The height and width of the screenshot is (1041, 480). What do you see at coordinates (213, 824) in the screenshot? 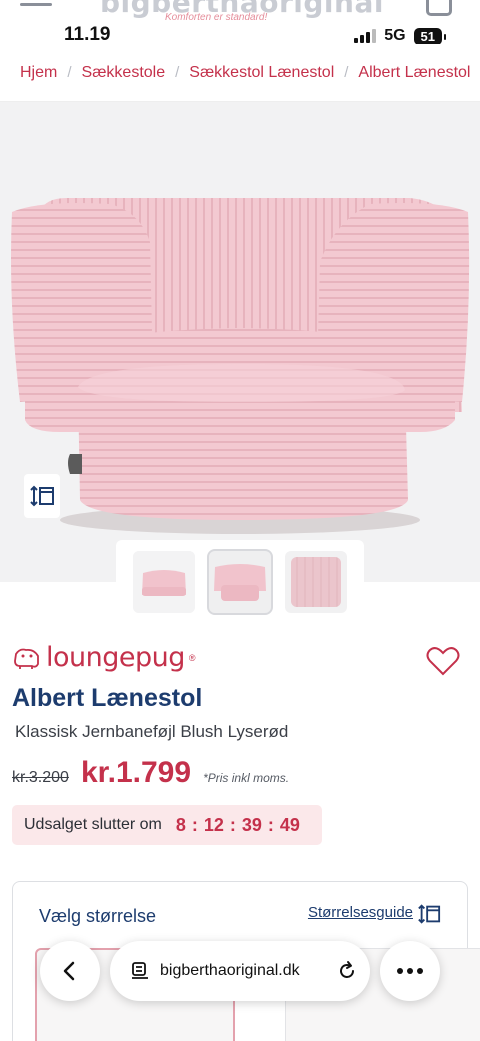
I see `countdown-hours: 12` at bounding box center [213, 824].